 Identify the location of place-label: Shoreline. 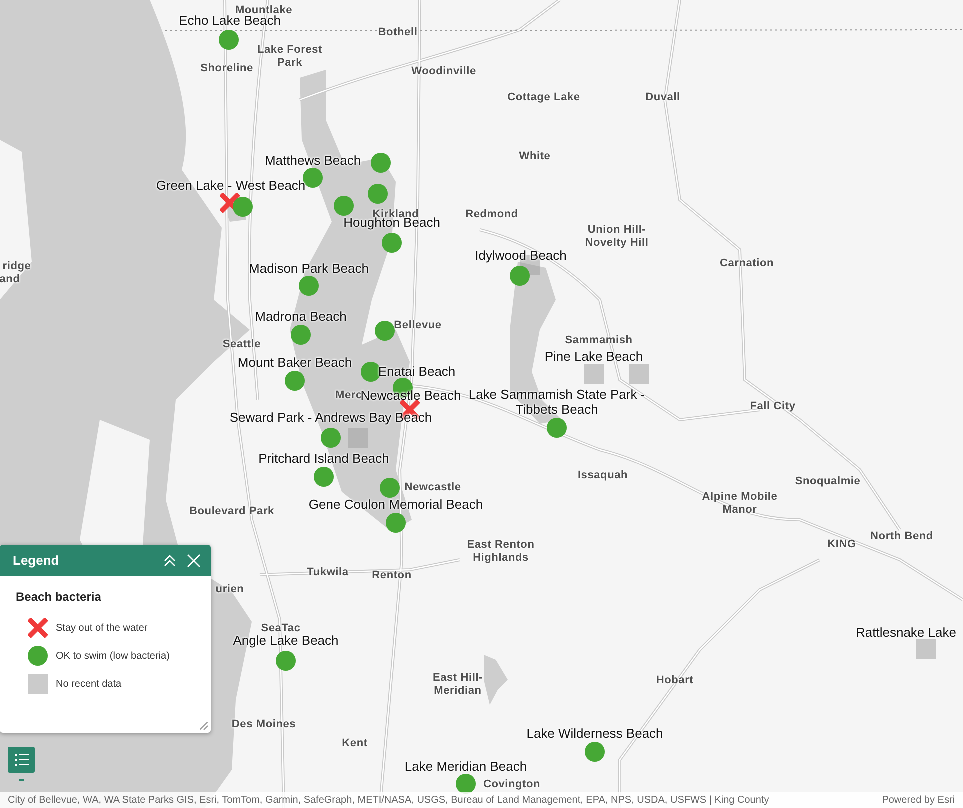
(227, 69).